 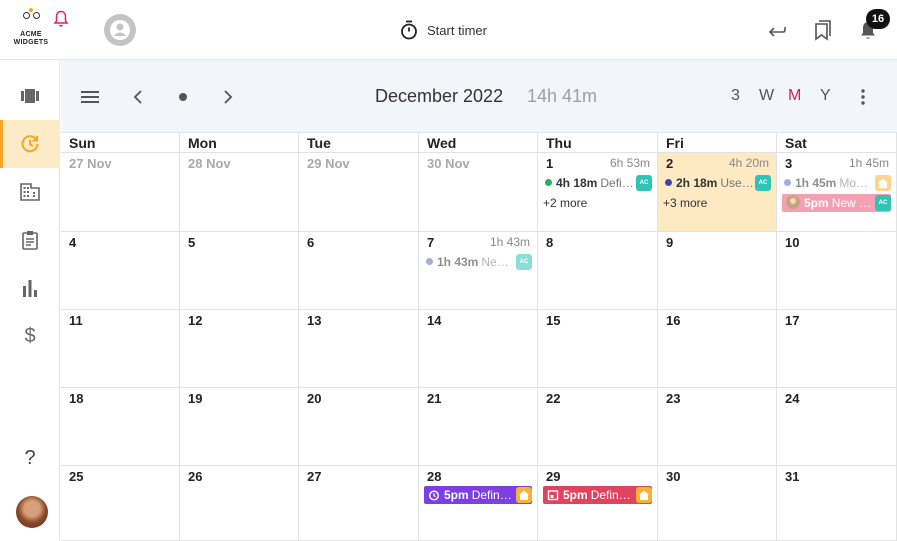 What do you see at coordinates (598, 349) in the screenshot?
I see `day-cell: 15` at bounding box center [598, 349].